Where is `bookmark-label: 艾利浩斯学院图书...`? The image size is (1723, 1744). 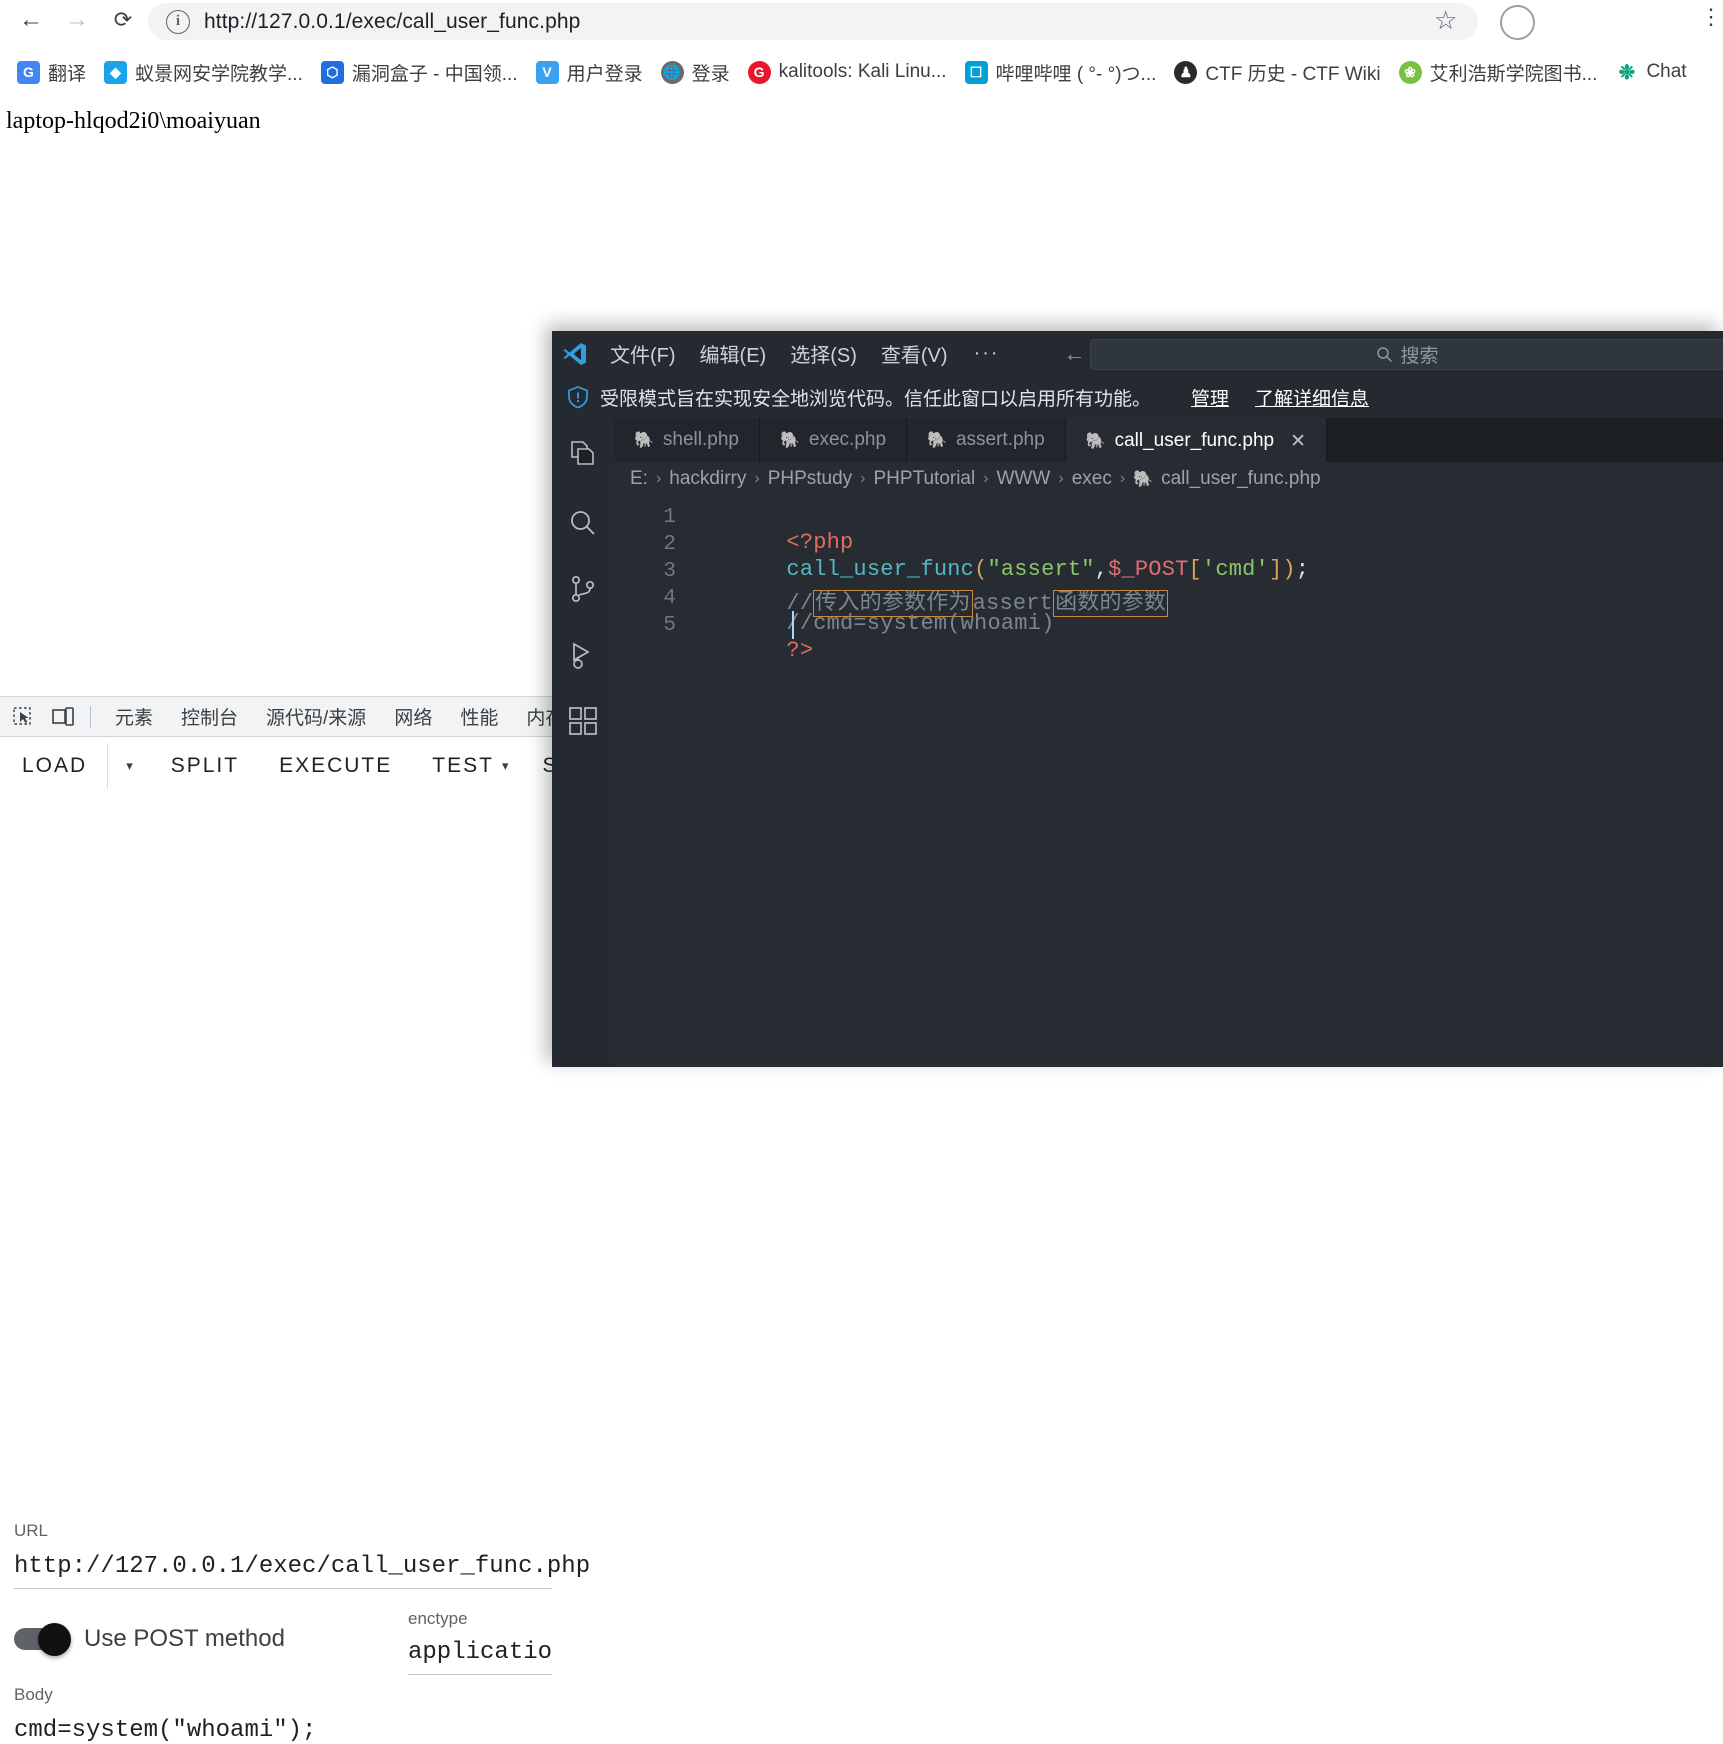
bookmark-label: 艾利浩斯学院图书... is located at coordinates (1513, 74).